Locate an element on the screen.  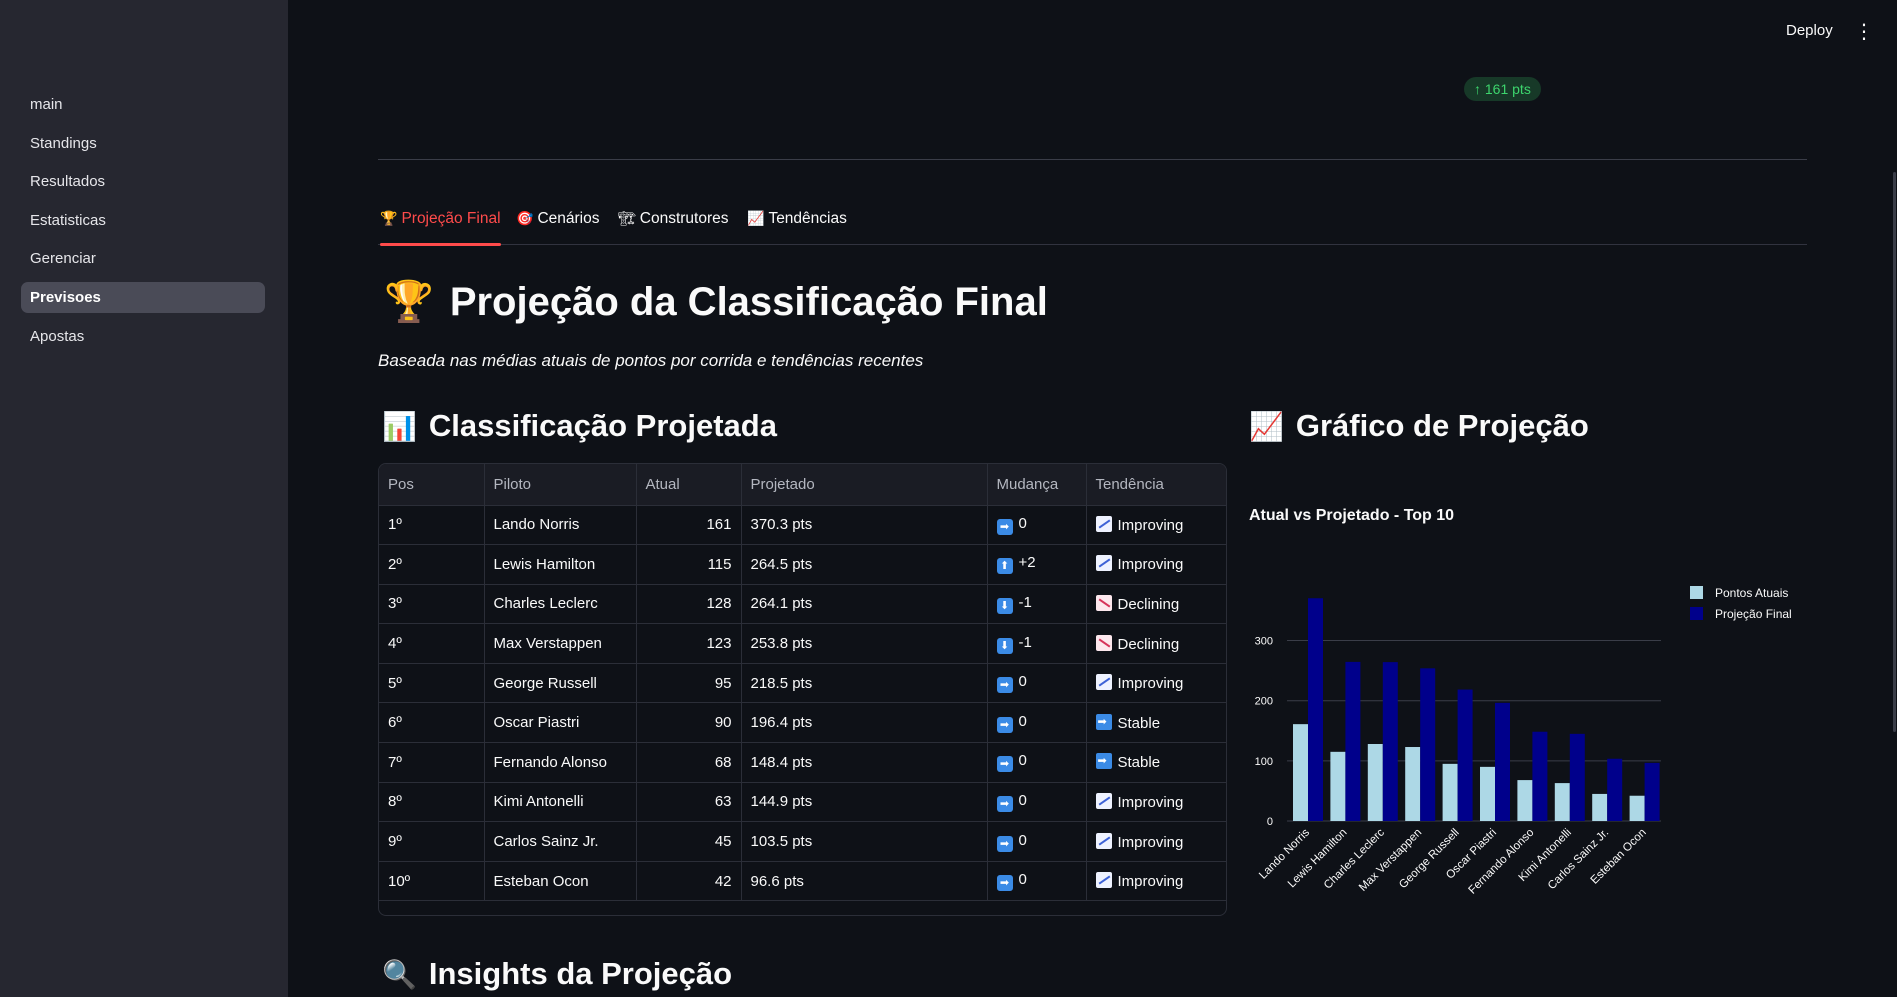
table-row: 8º Kimi Antonelli 63 144.9 pts ➡ 0 Improving is located at coordinates (802, 802).